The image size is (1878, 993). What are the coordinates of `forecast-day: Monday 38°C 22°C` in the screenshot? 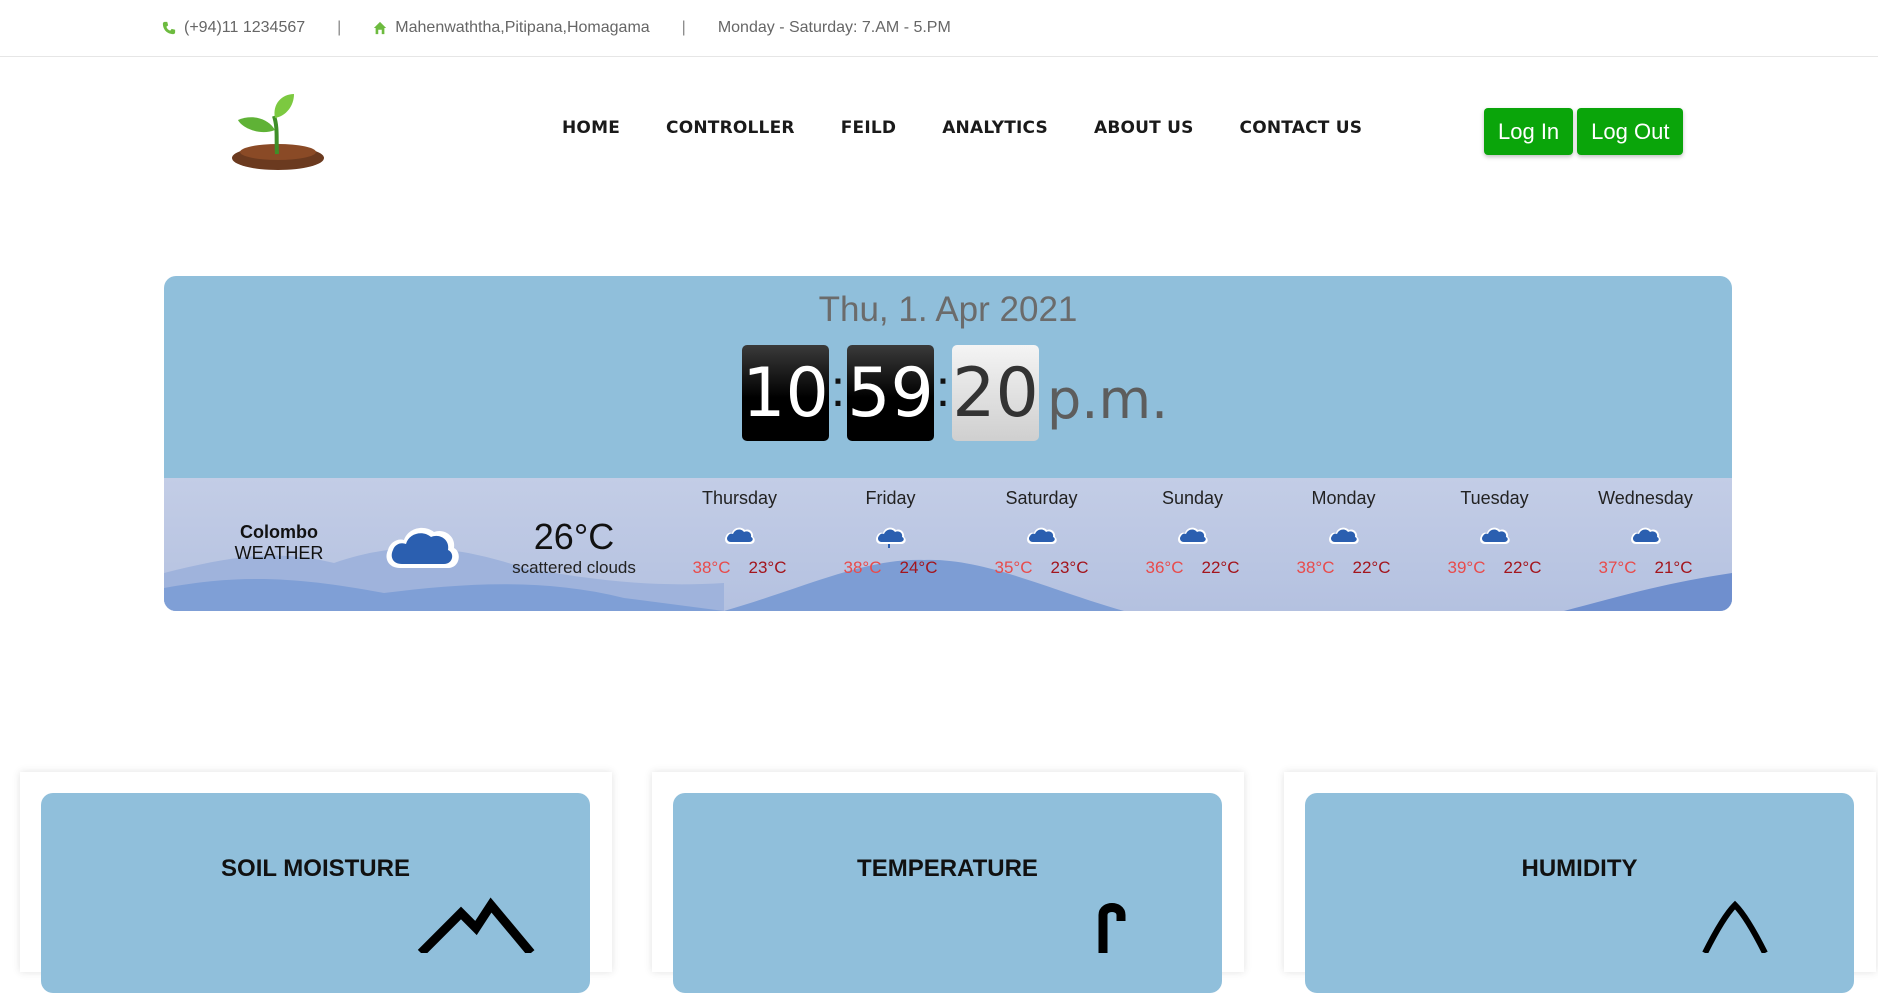 It's located at (1343, 533).